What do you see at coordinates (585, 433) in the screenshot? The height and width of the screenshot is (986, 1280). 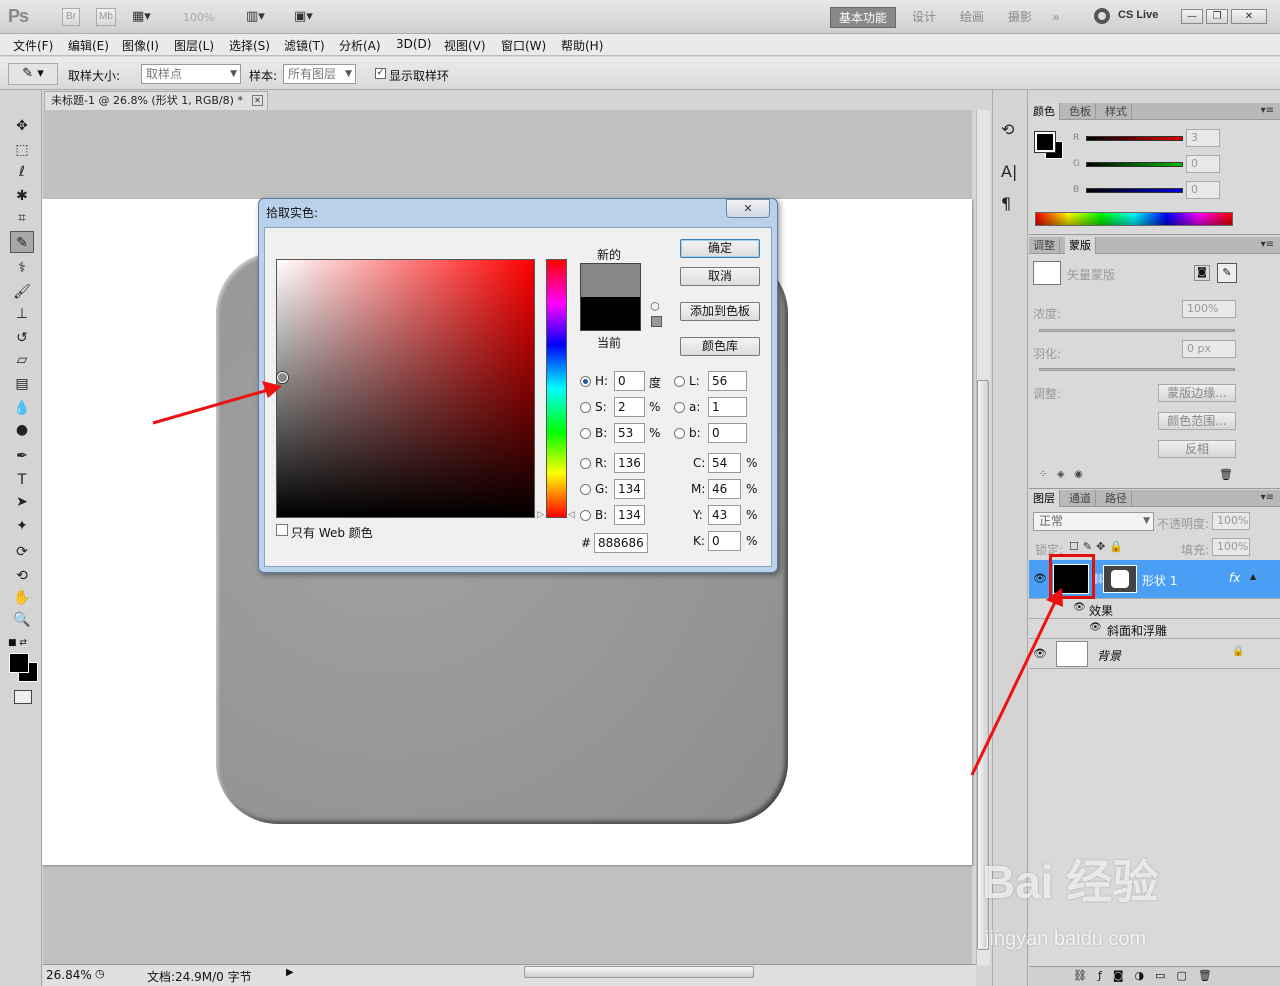 I see `brightness-radio` at bounding box center [585, 433].